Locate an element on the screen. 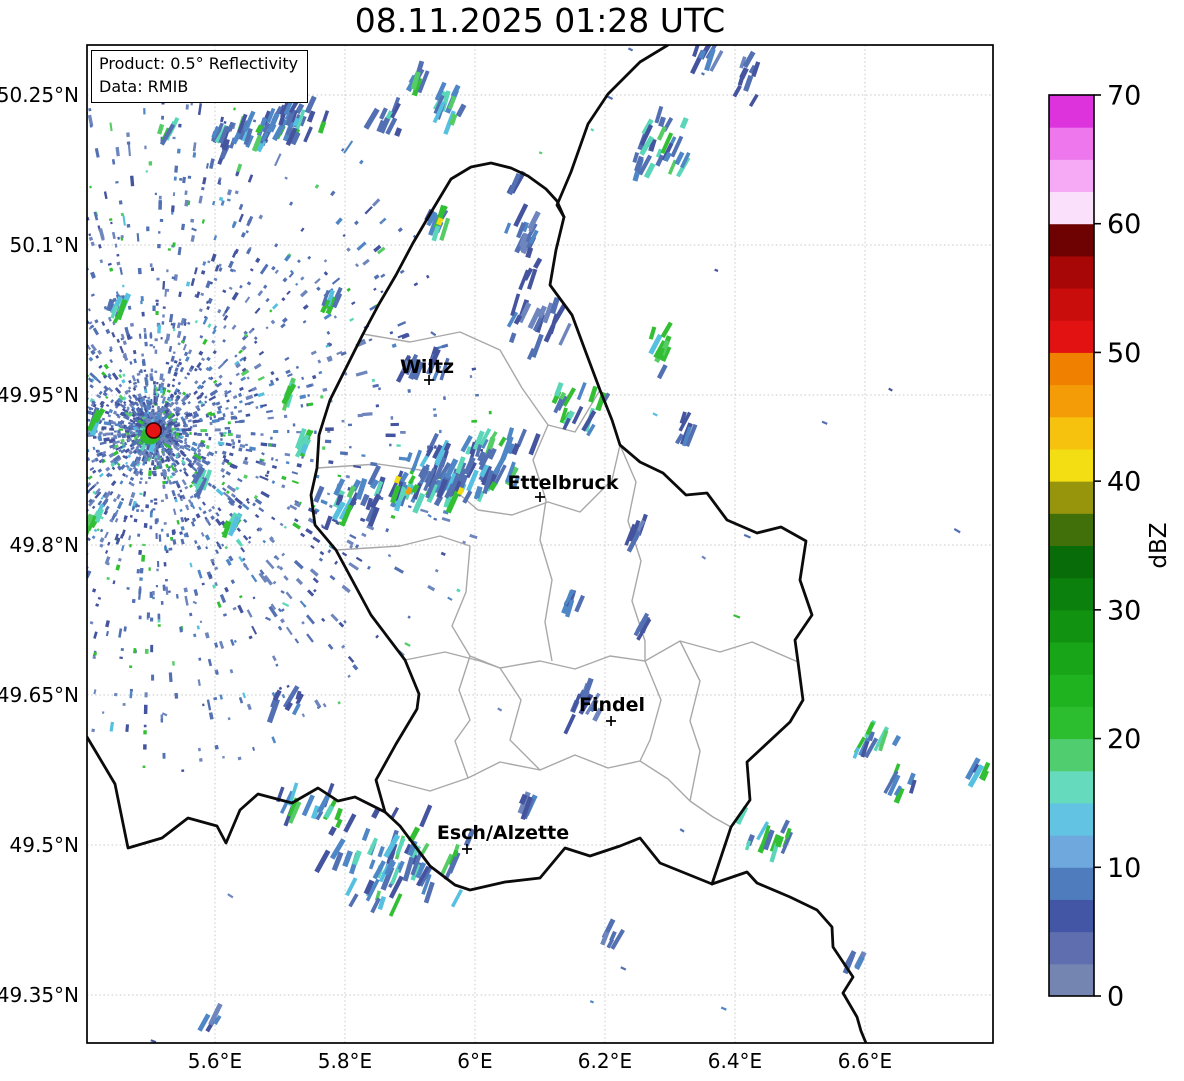  product-line: Product: 0.5° Reflectivity is located at coordinates (199, 63).